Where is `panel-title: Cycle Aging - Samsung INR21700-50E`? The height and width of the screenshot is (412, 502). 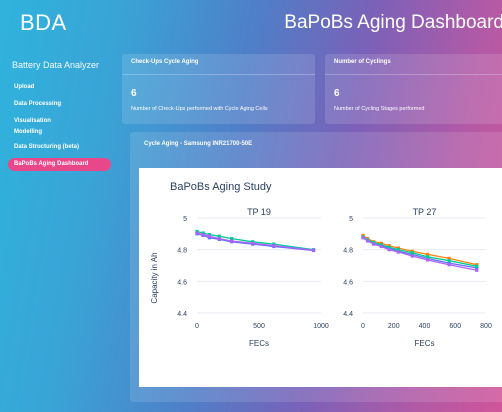 panel-title: Cycle Aging - Samsung INR21700-50E is located at coordinates (198, 144).